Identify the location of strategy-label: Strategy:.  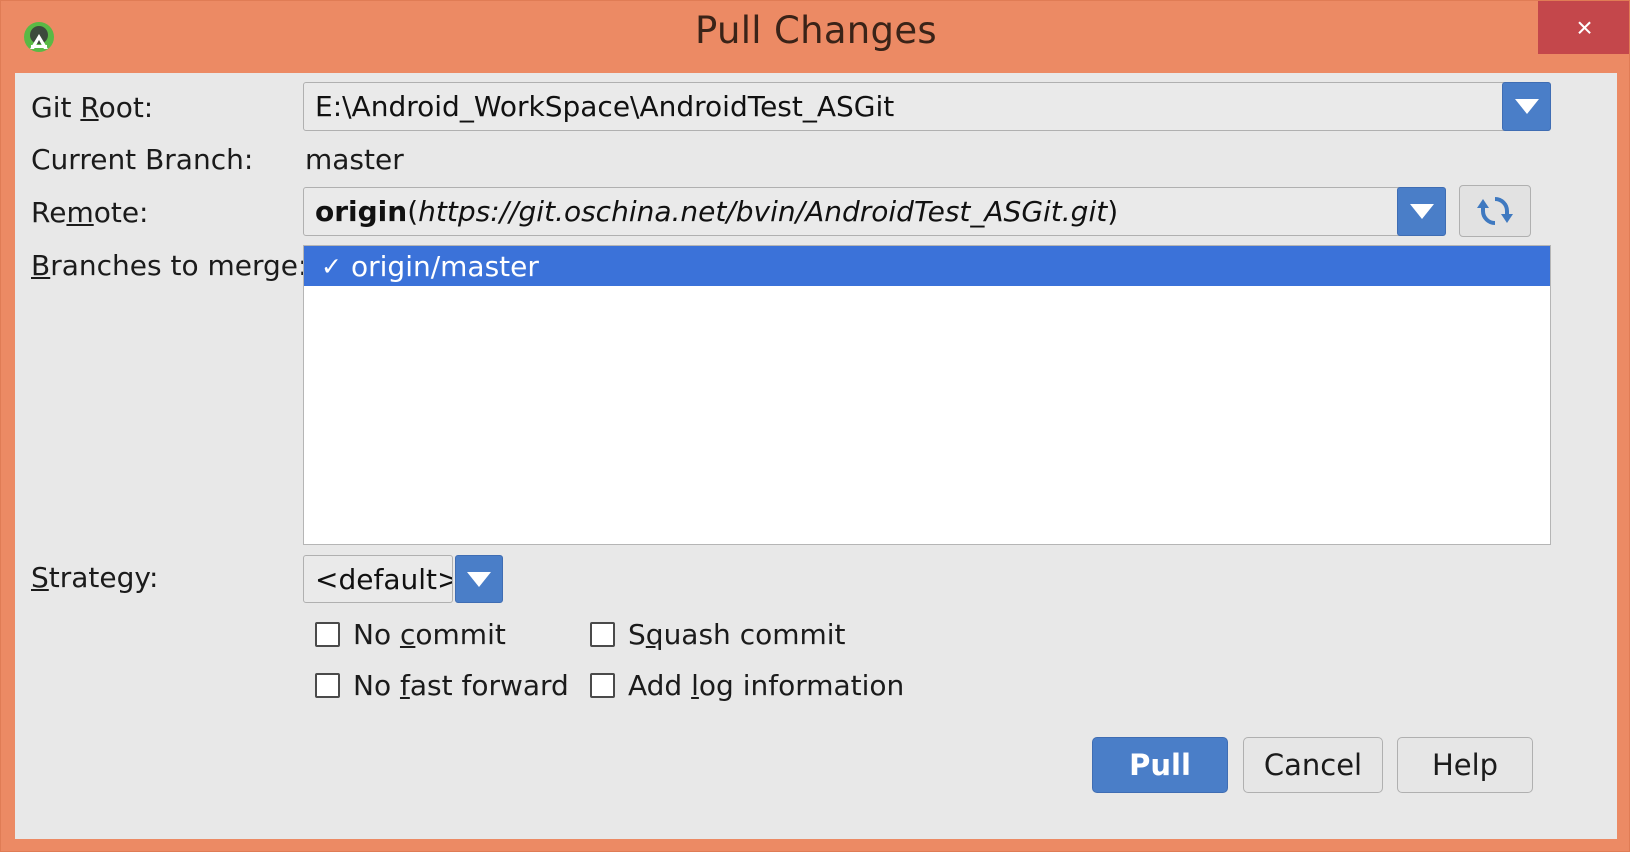
(95, 577).